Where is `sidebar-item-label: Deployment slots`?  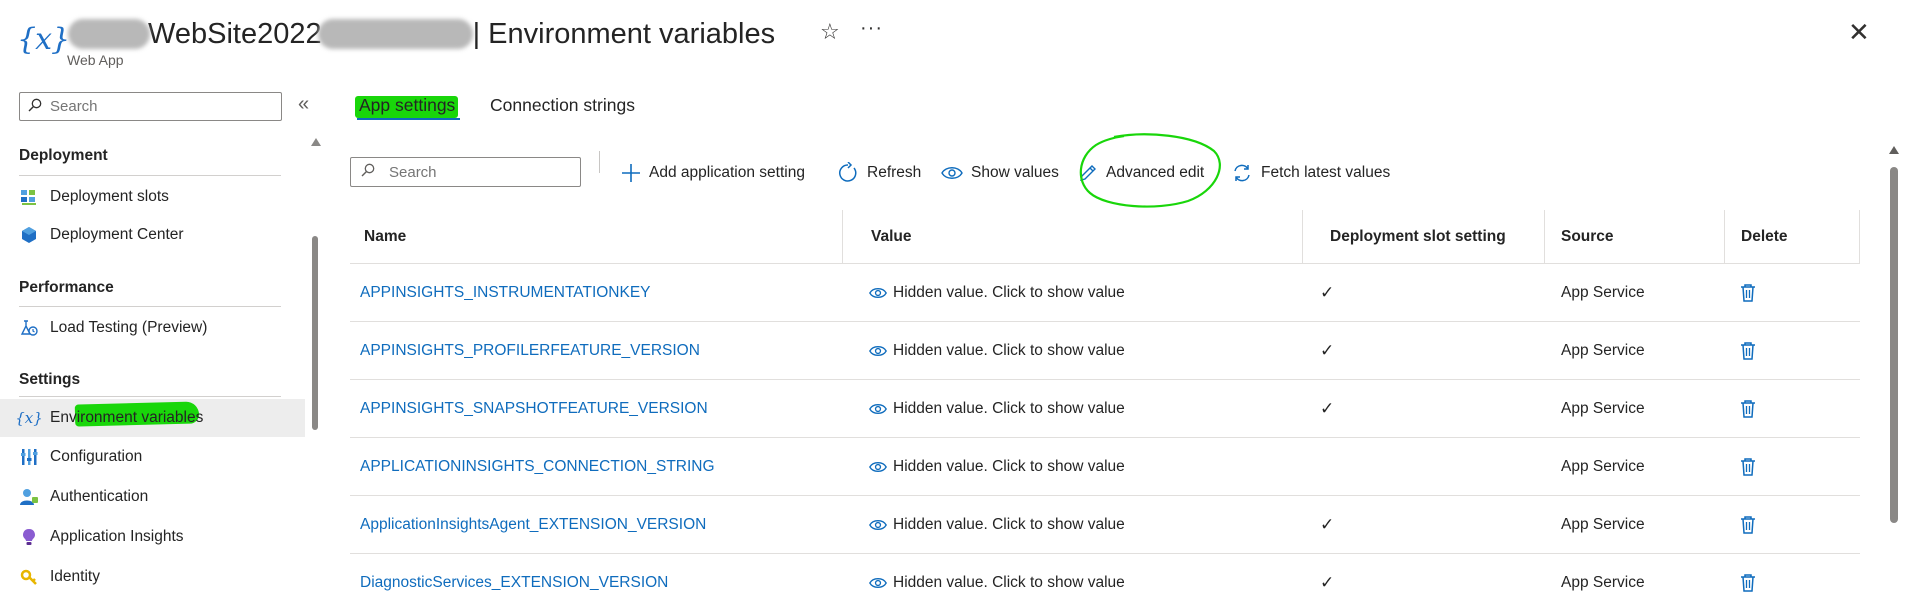 sidebar-item-label: Deployment slots is located at coordinates (109, 196).